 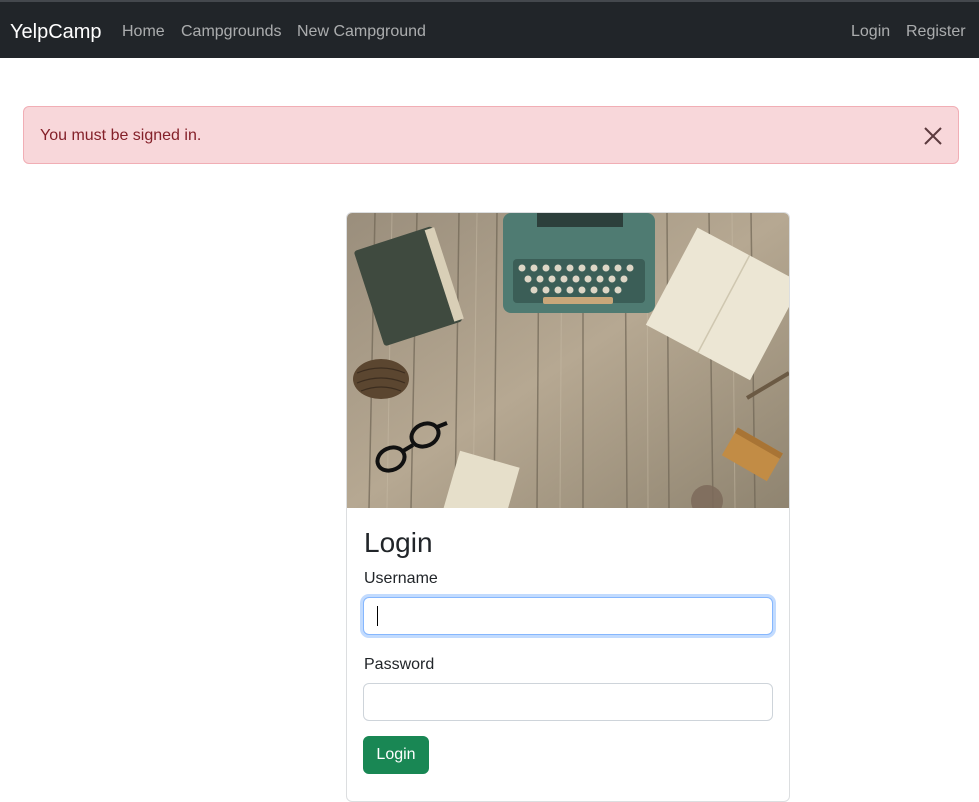 What do you see at coordinates (121, 135) in the screenshot?
I see `alert-message: You must be signed in.` at bounding box center [121, 135].